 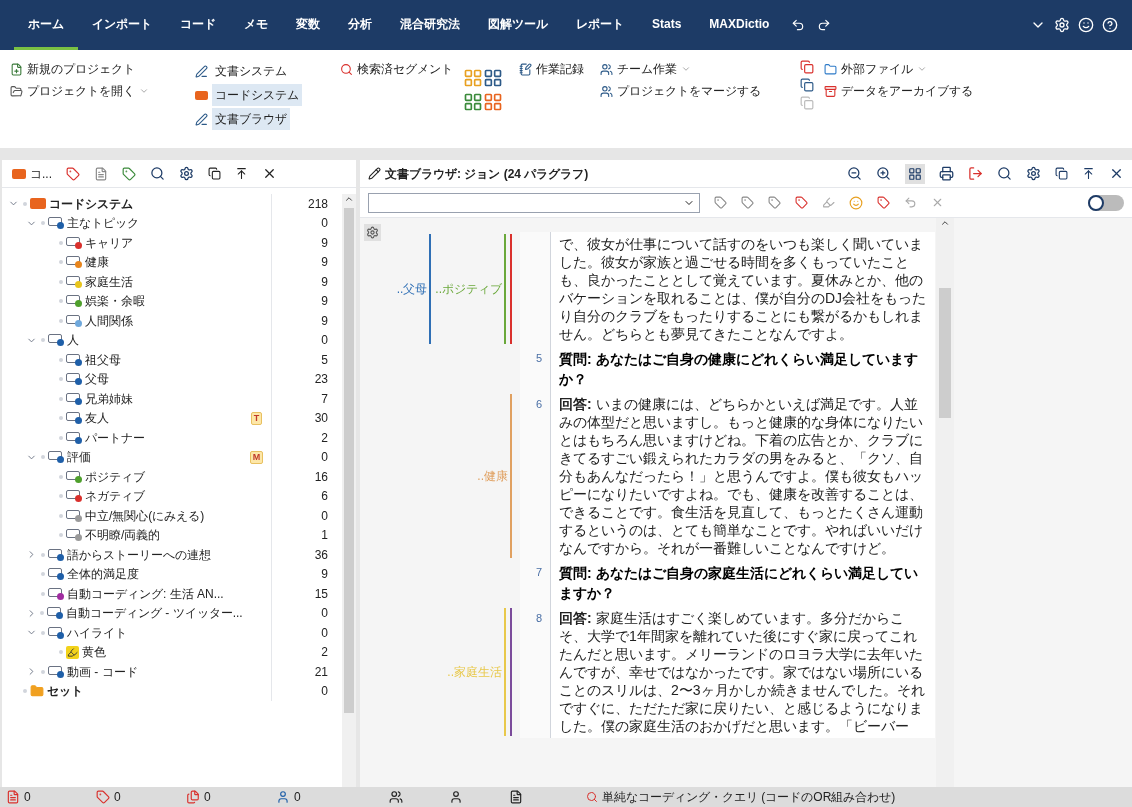 I want to click on query-text: 単純なコーディング・クエリ (コードのOR組み合わせ), so click(x=749, y=797).